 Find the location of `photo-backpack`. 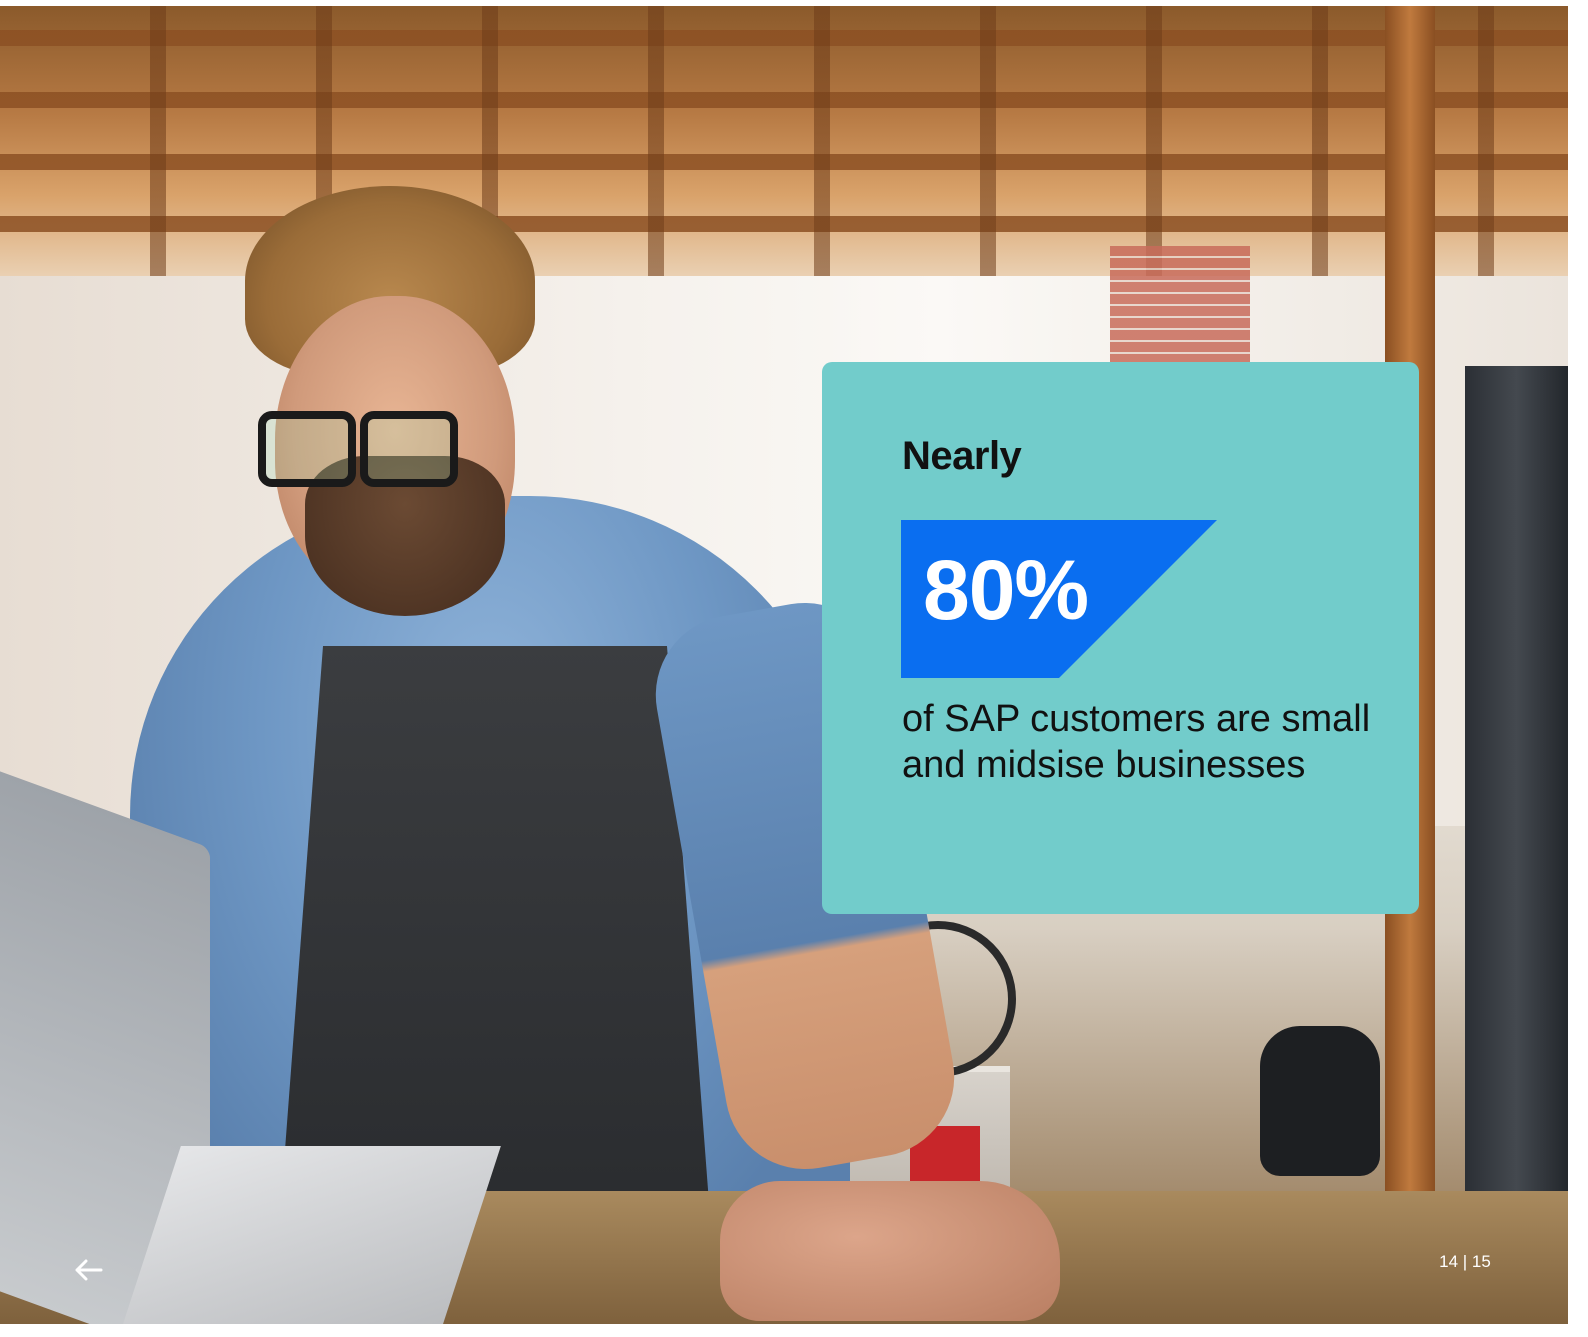

photo-backpack is located at coordinates (1320, 1101).